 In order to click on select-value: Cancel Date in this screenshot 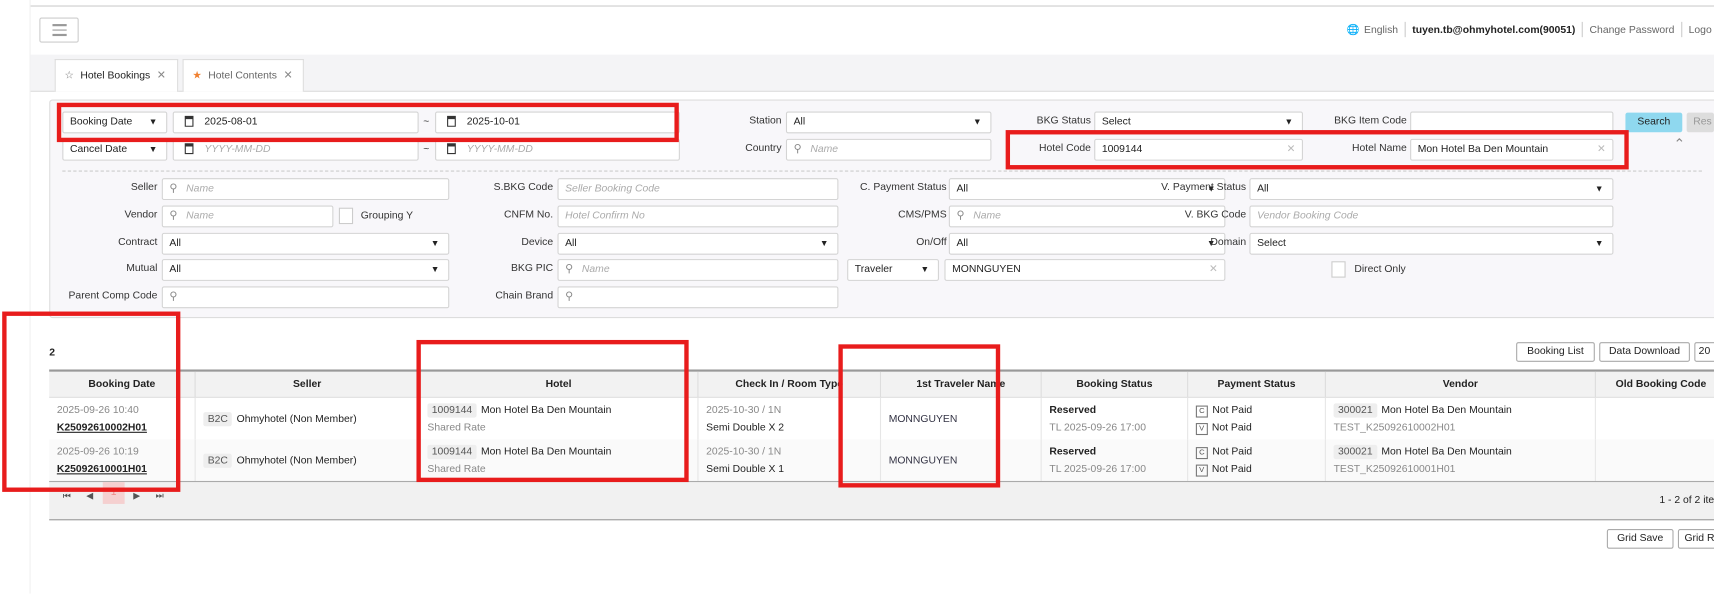, I will do `click(98, 149)`.